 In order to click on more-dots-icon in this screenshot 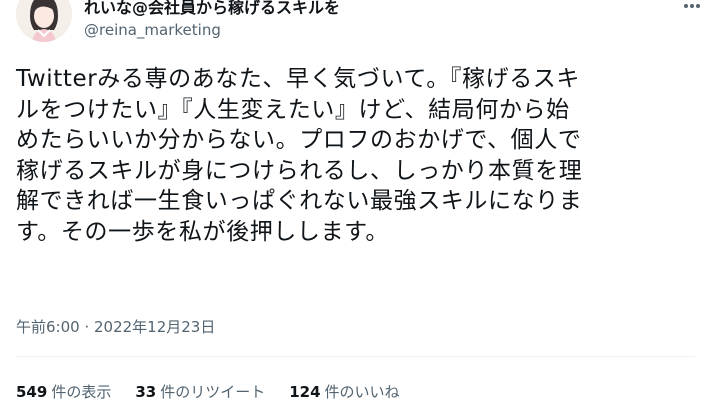, I will do `click(692, 6)`.